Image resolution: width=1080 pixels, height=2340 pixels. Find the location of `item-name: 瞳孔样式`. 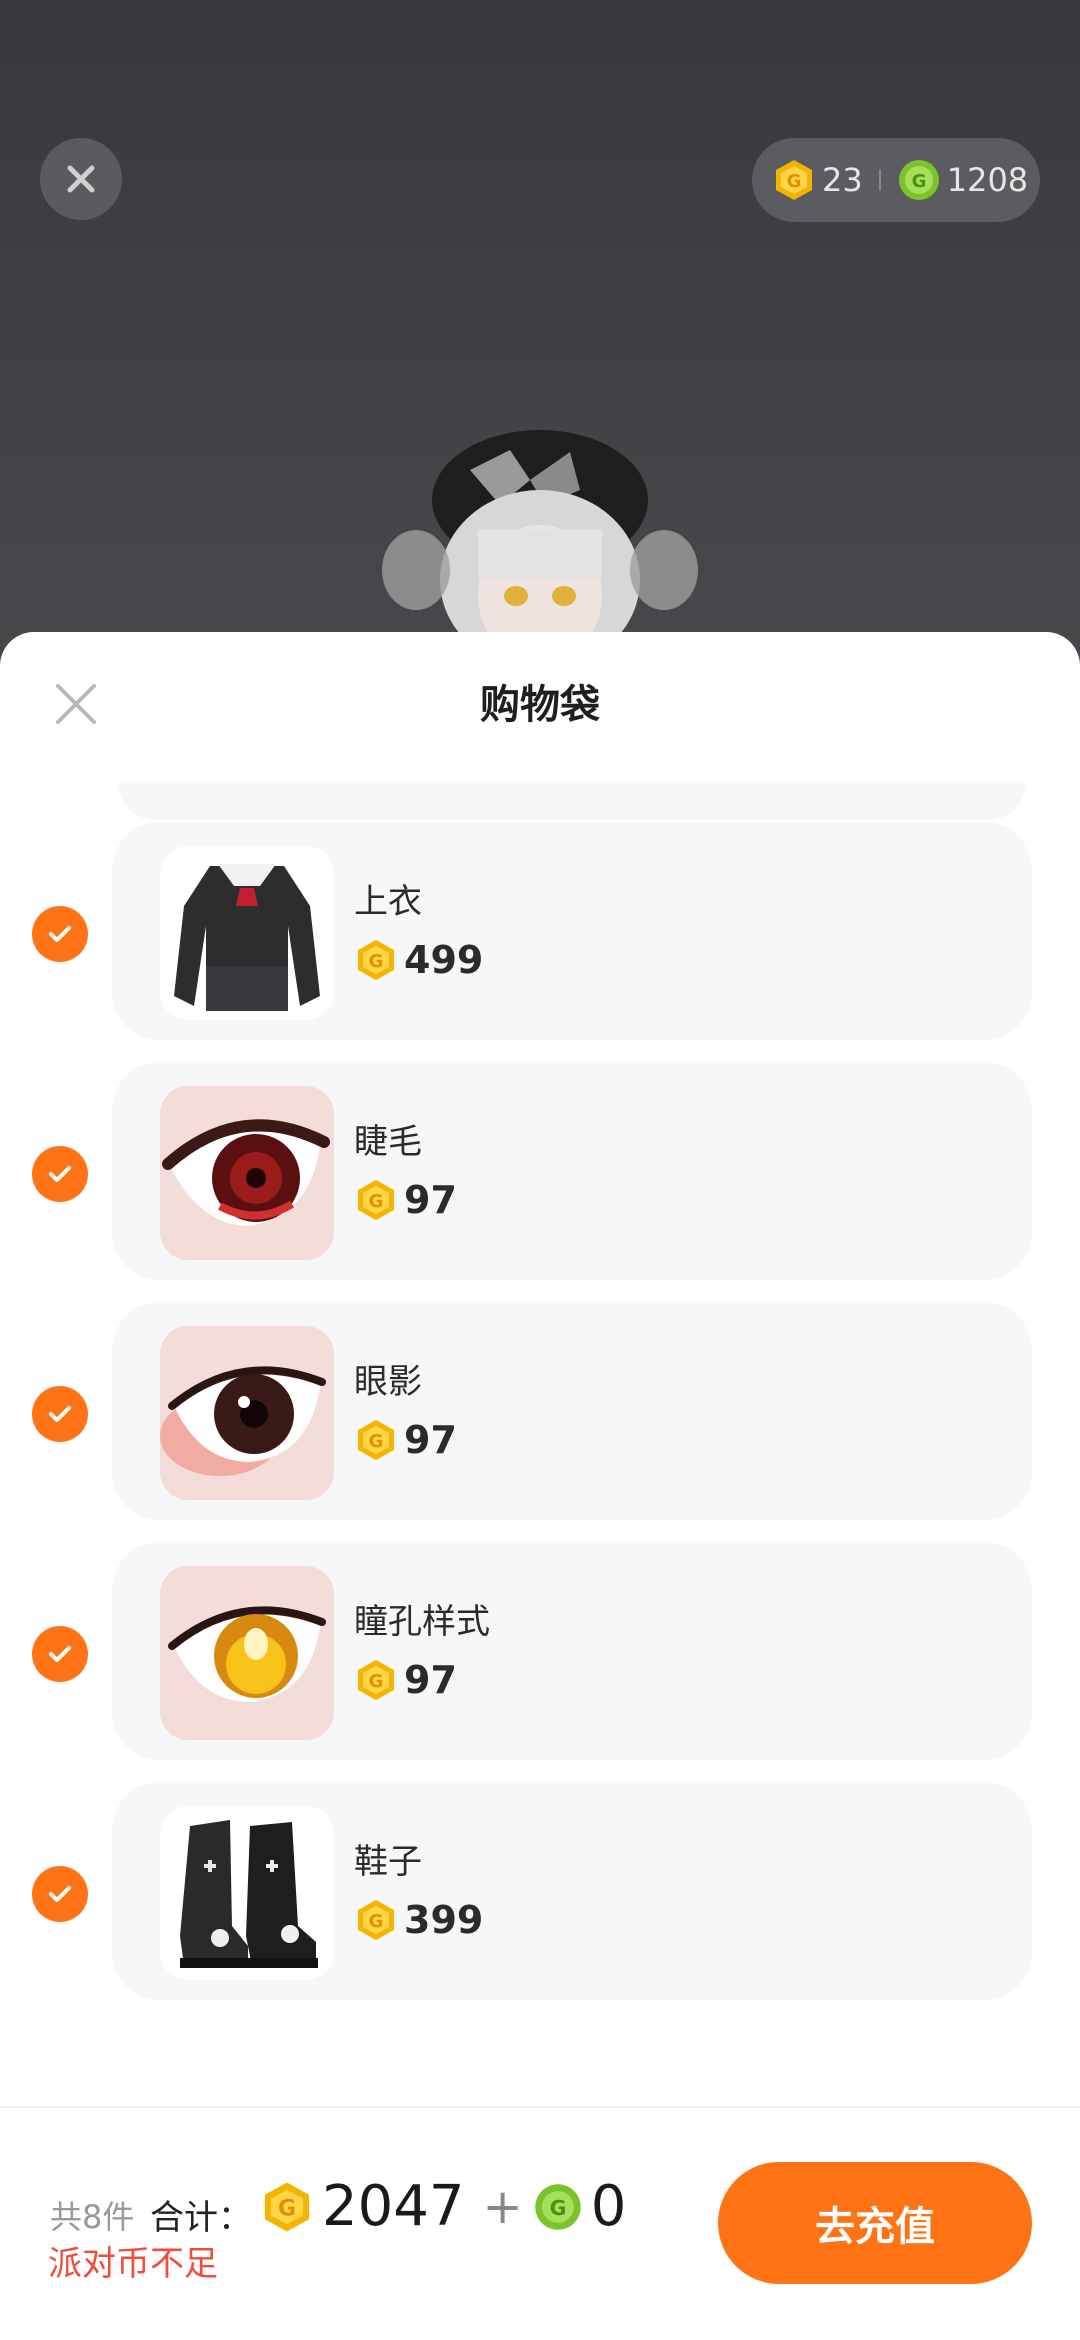

item-name: 瞳孔样式 is located at coordinates (422, 1622).